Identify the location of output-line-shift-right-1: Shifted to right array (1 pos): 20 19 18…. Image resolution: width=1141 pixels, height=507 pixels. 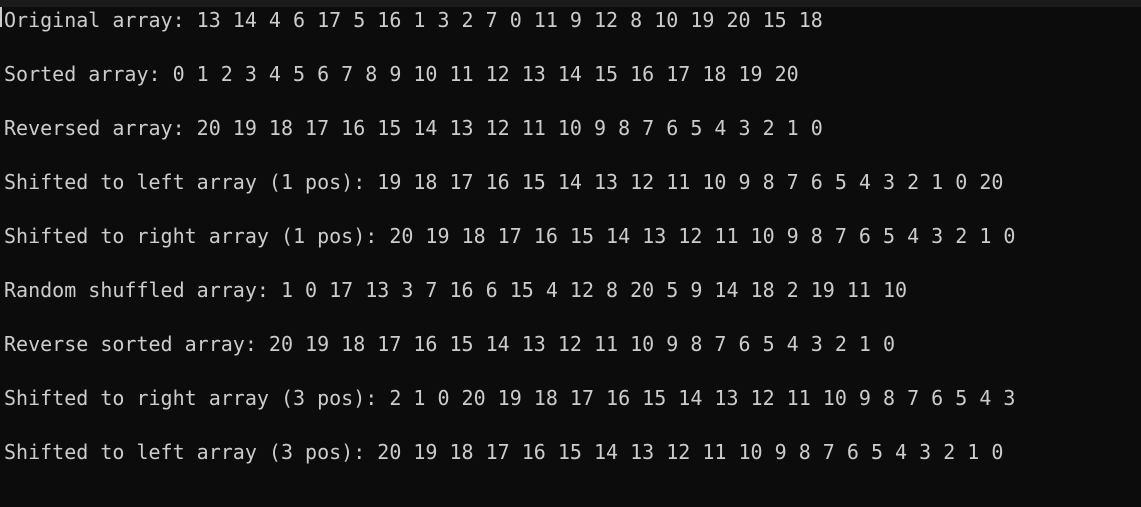
(510, 236).